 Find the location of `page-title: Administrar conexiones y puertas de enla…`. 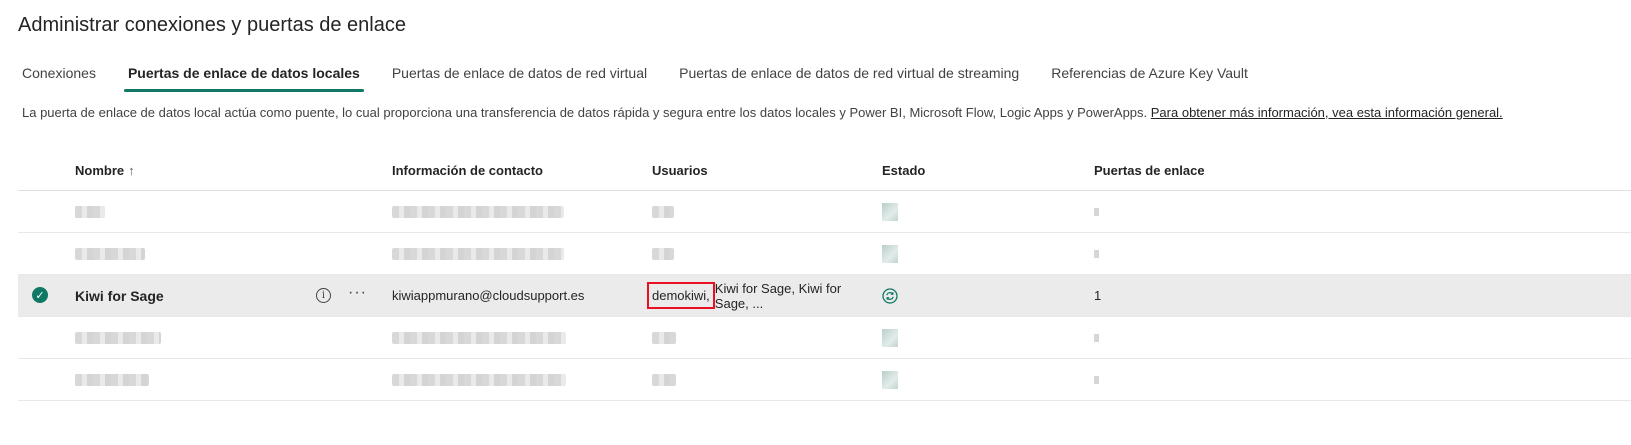

page-title: Administrar conexiones y puertas de enla… is located at coordinates (212, 25).